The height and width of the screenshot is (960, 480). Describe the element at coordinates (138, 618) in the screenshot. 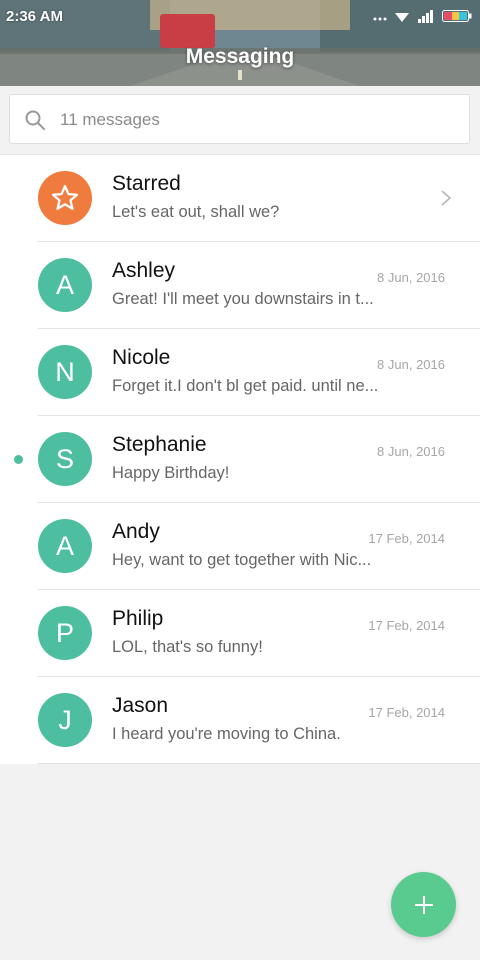

I see `conversation-name: Philip` at that location.